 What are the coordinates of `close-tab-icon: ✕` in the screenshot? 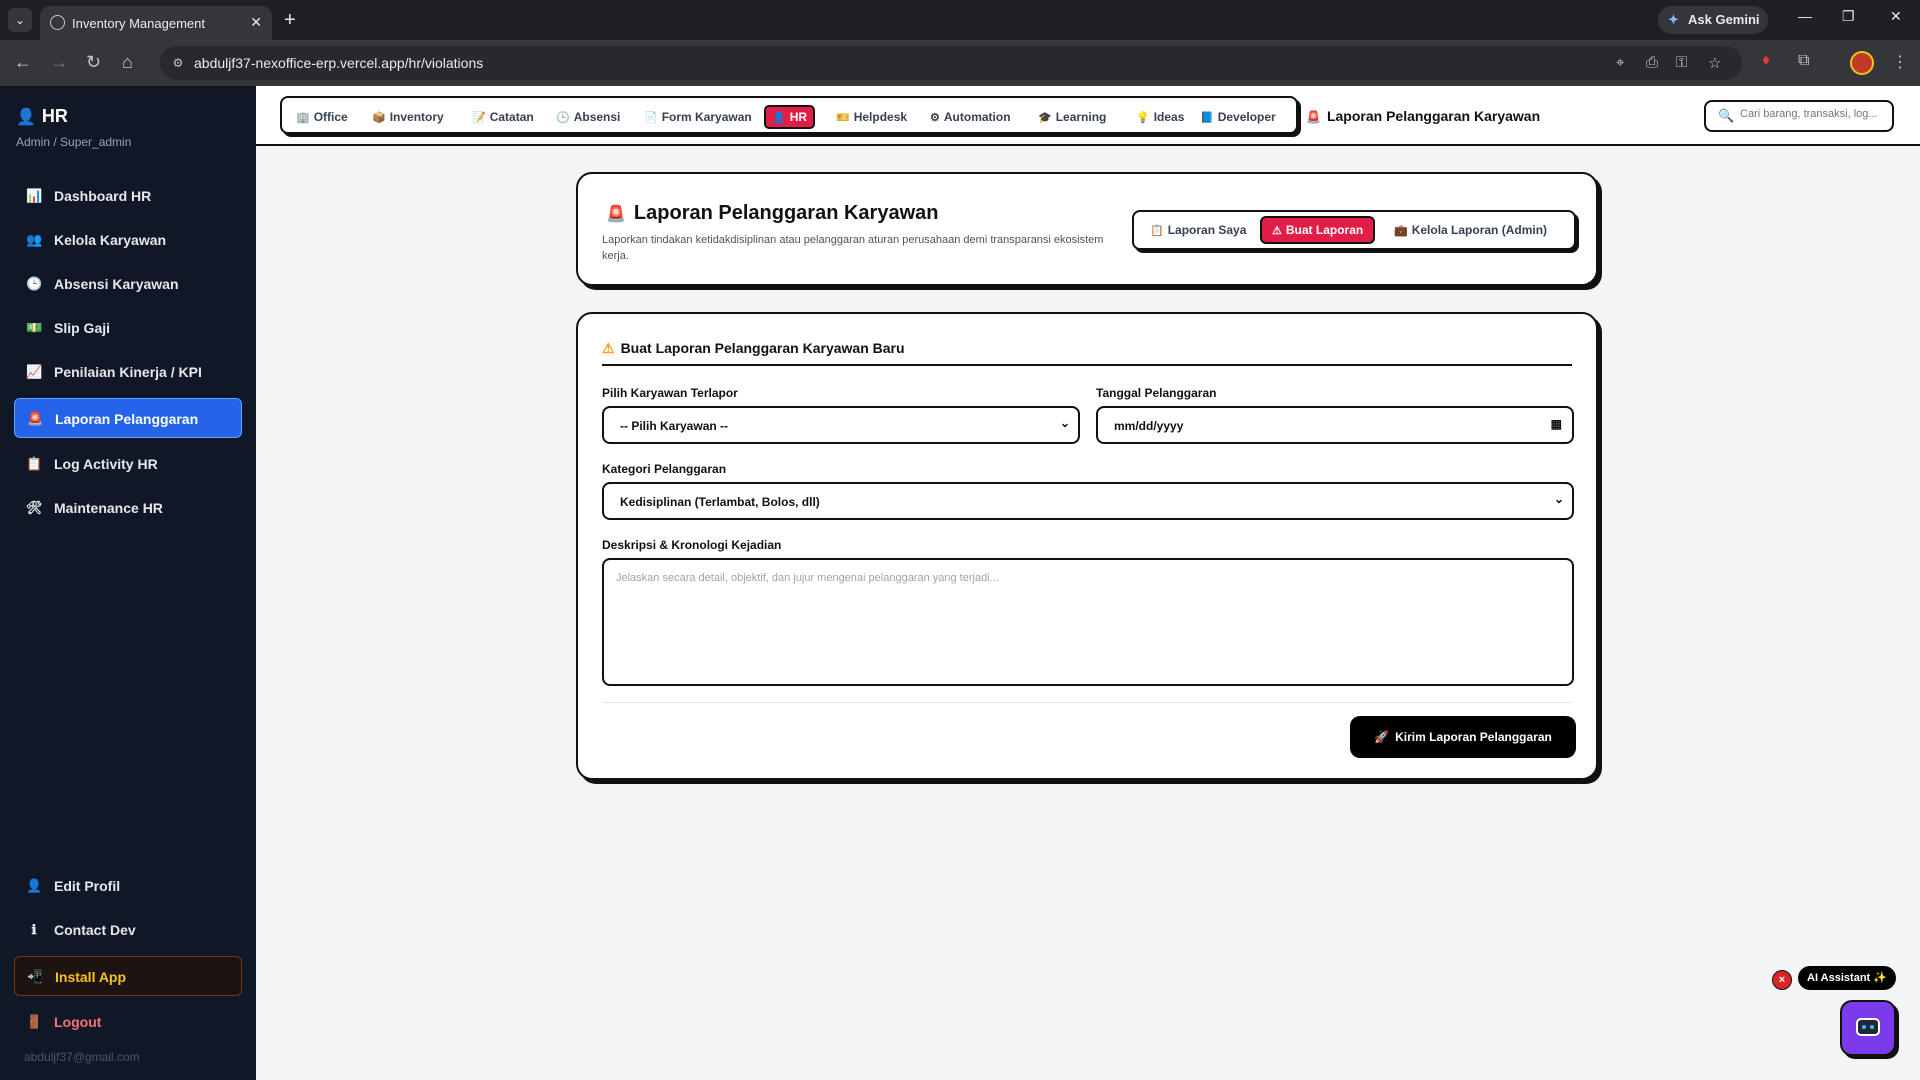 It's located at (256, 22).